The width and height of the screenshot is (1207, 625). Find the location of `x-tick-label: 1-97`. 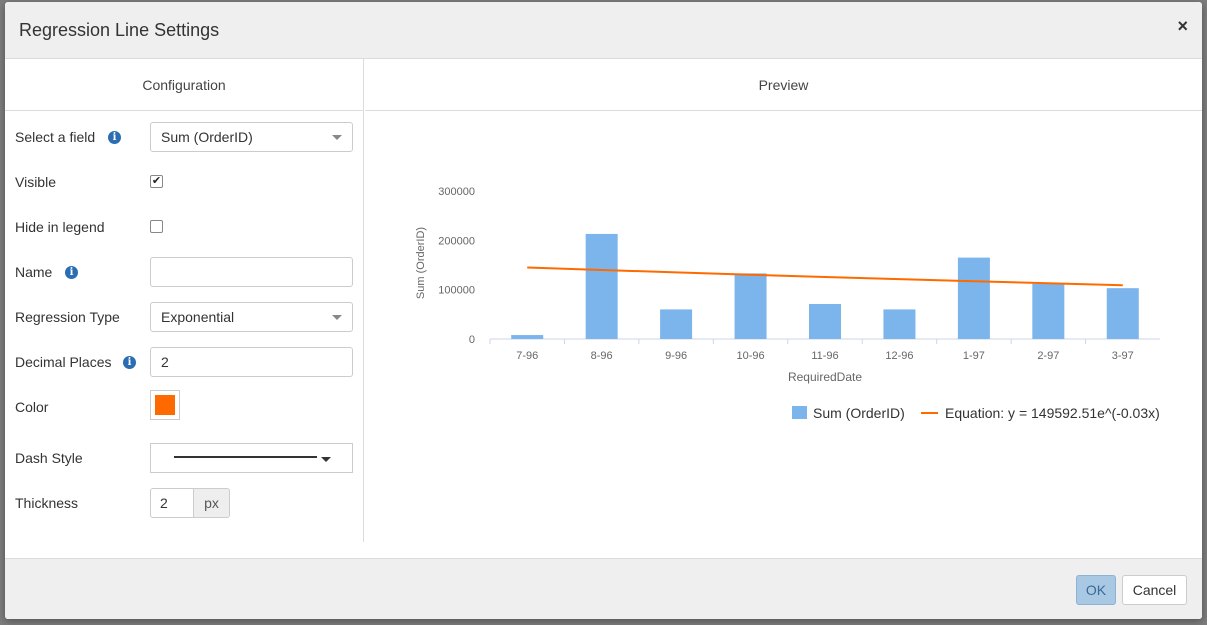

x-tick-label: 1-97 is located at coordinates (974, 356).